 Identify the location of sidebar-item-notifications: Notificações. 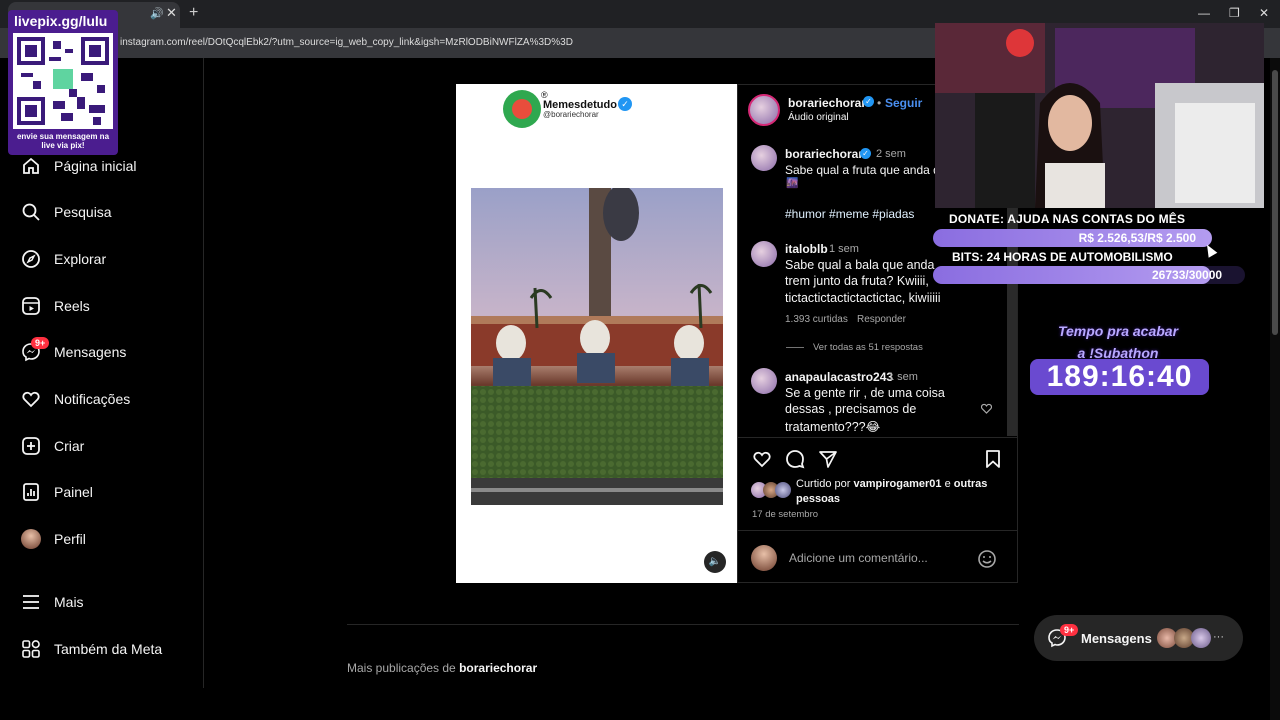
(75, 399).